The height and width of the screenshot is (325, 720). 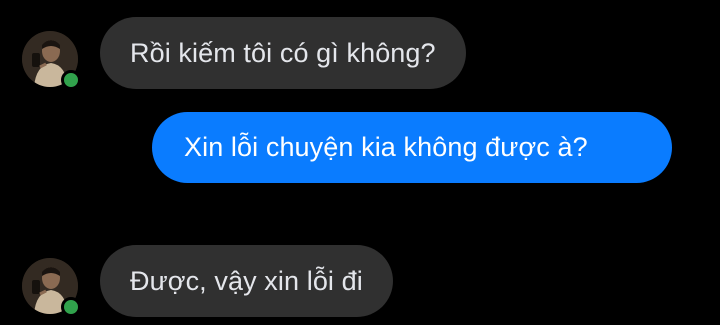 I want to click on message-text: Rồi kiếm tôi có gì không?, so click(x=283, y=52).